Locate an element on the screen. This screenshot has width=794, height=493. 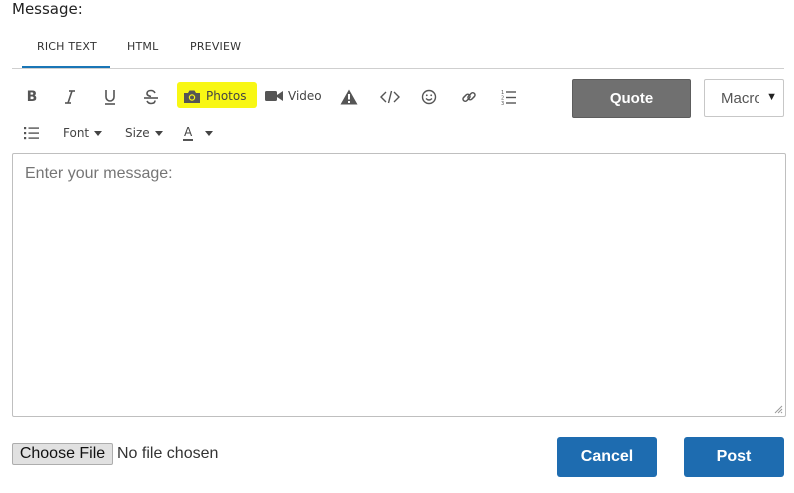
font-color-dropdown: A is located at coordinates (198, 133).